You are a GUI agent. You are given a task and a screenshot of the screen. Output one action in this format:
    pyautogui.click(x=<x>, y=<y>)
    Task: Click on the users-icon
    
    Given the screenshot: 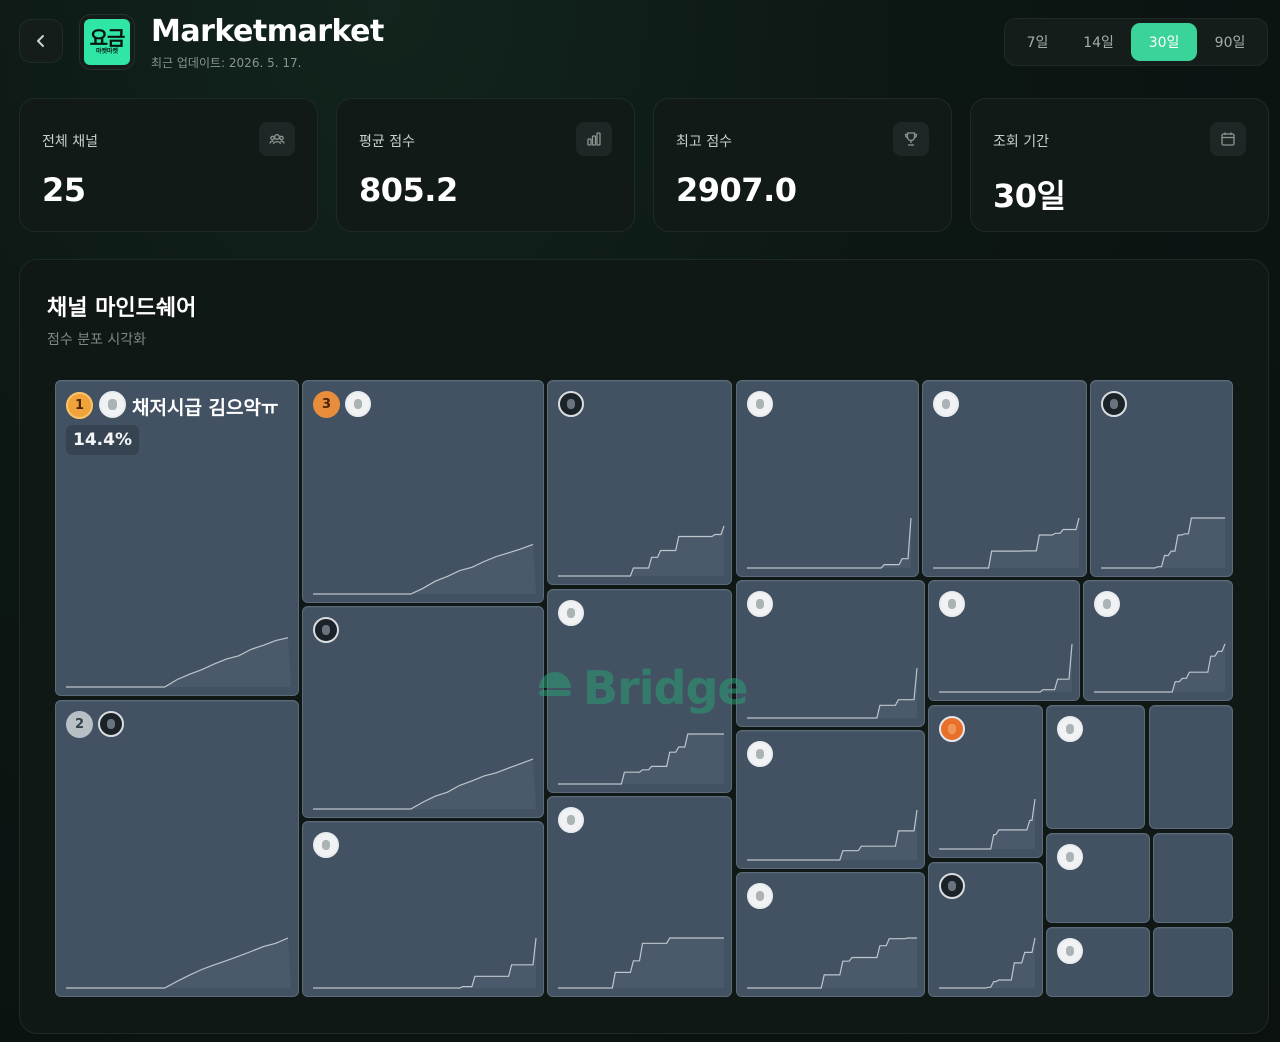 What is the action you would take?
    pyautogui.click(x=277, y=139)
    